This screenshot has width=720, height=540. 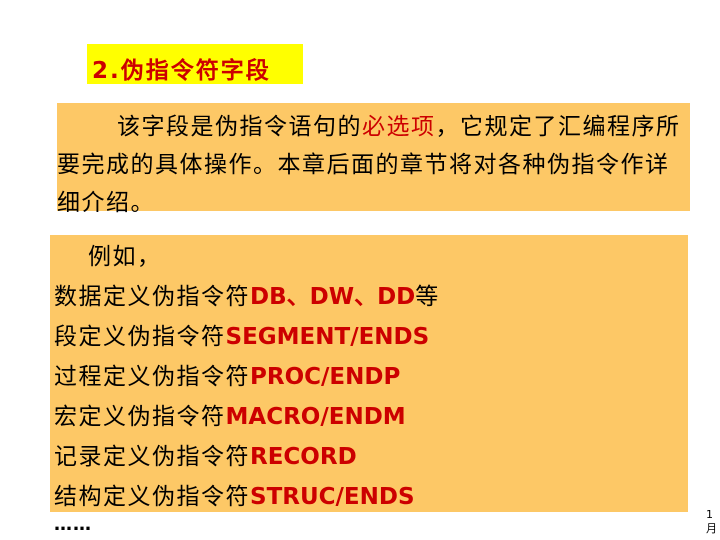 I want to click on example-code: STRUC/ENDS, so click(x=332, y=497).